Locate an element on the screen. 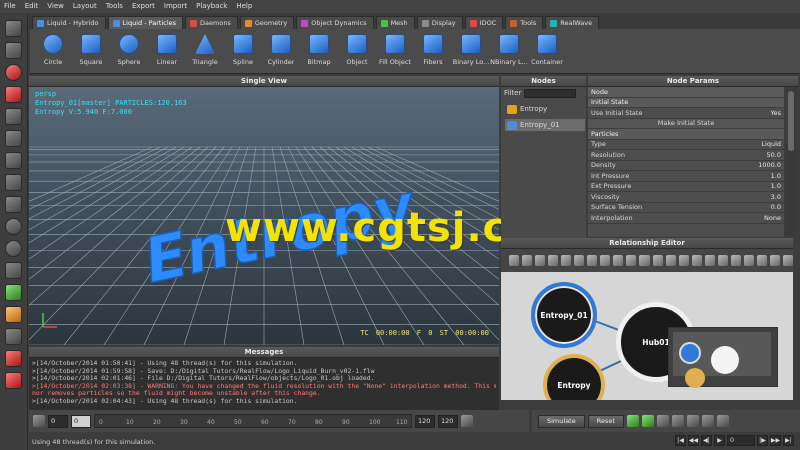  tool-container: Container is located at coordinates (547, 51).